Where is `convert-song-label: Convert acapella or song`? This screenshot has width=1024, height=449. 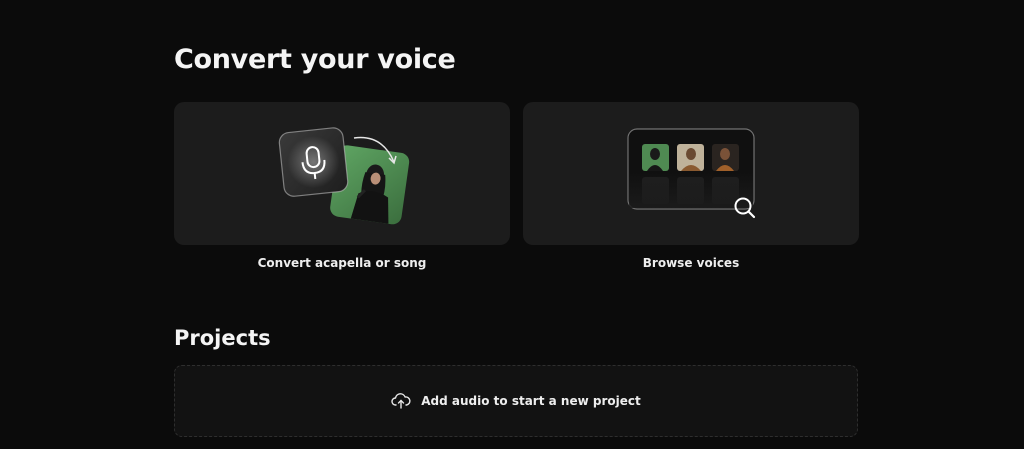
convert-song-label: Convert acapella or song is located at coordinates (342, 263).